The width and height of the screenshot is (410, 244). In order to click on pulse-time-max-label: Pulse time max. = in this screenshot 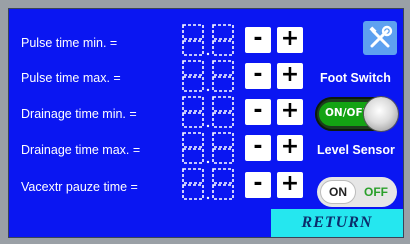, I will do `click(71, 78)`.